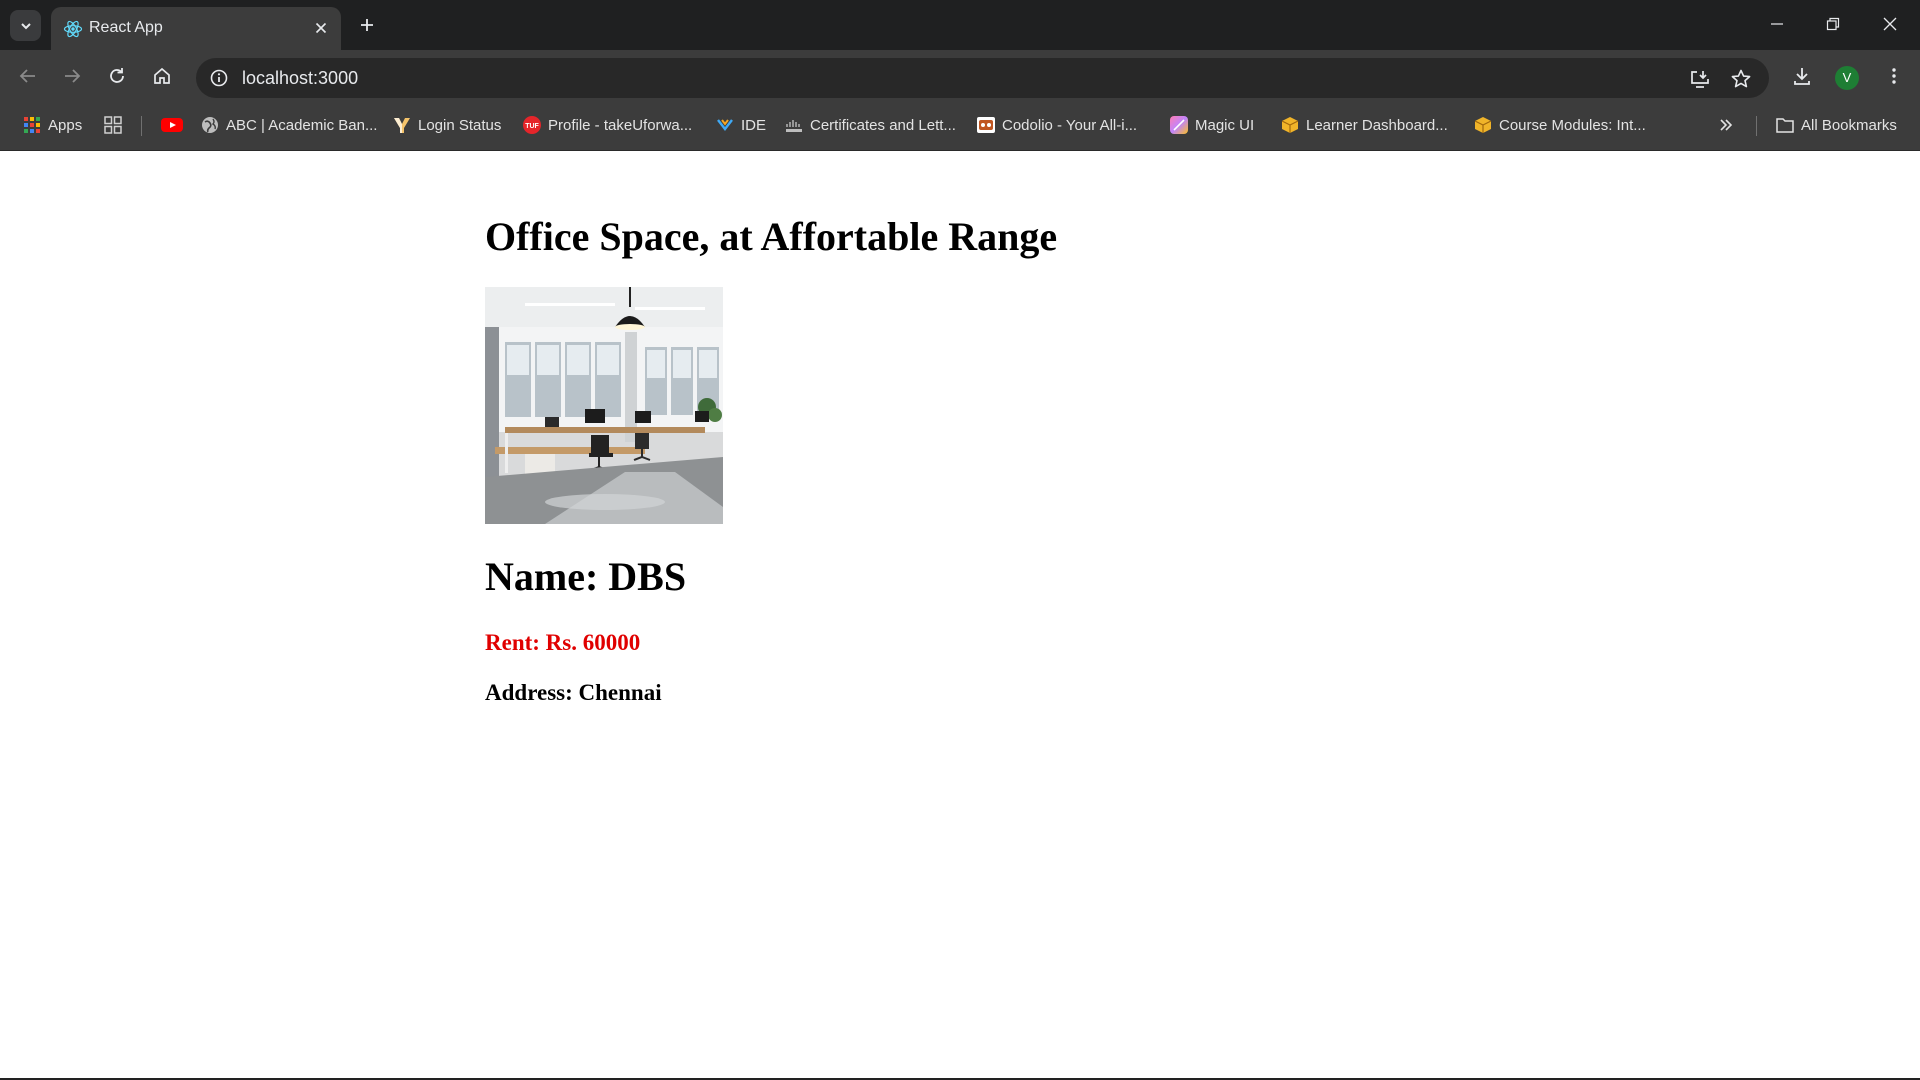 The image size is (1920, 1080). Describe the element at coordinates (986, 125) in the screenshot. I see `codolio-icon` at that location.